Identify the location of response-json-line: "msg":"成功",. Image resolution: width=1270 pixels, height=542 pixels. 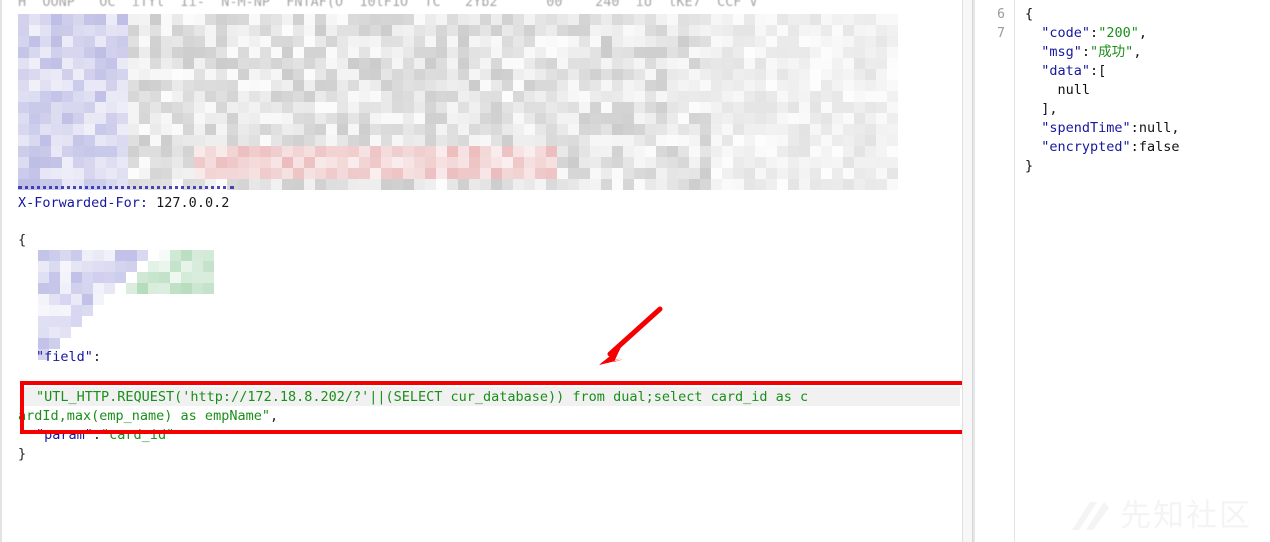
(1147, 52).